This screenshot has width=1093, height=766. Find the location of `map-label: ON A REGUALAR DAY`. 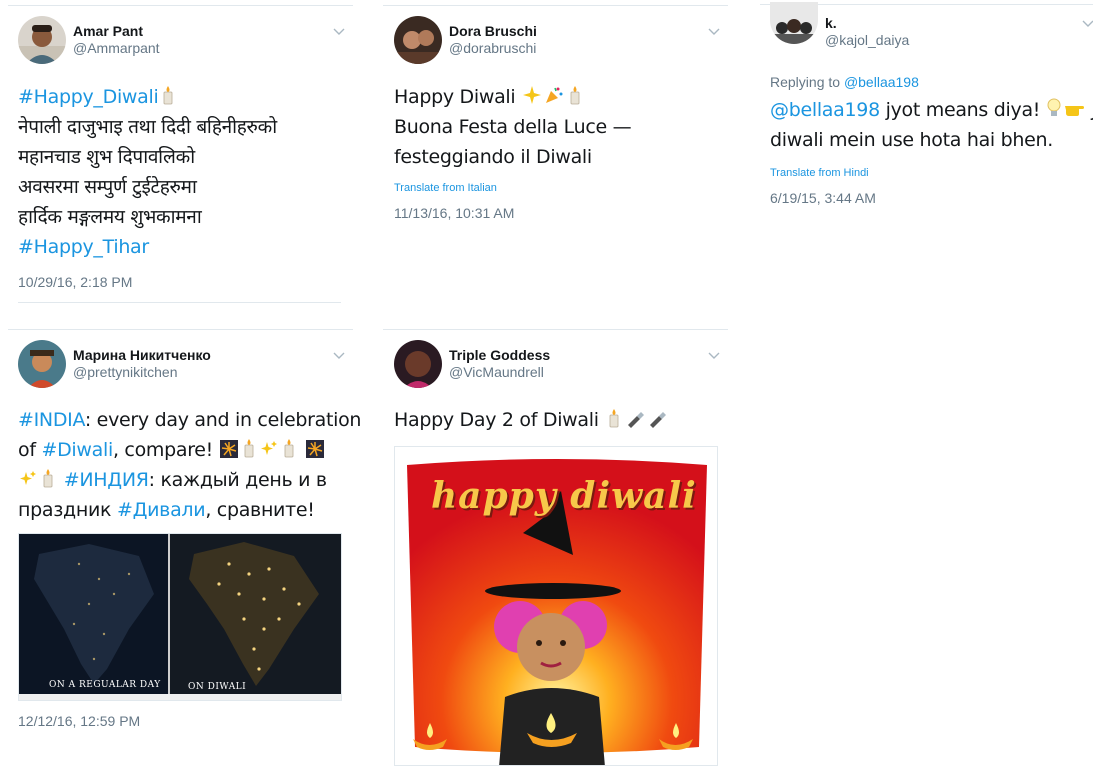

map-label: ON A REGUALAR DAY is located at coordinates (105, 685).